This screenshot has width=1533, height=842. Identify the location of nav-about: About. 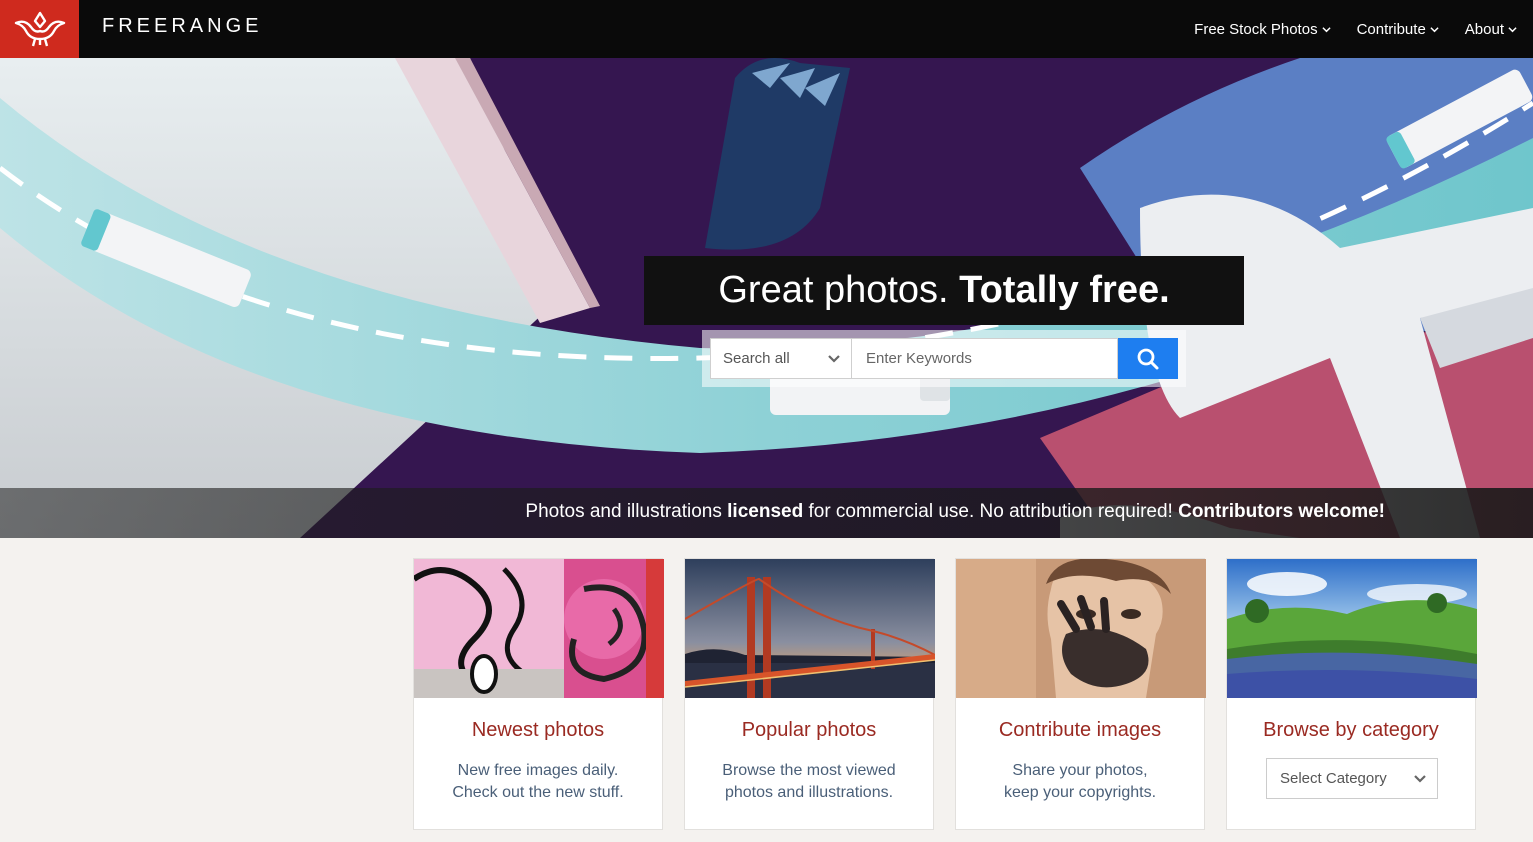
(1491, 29).